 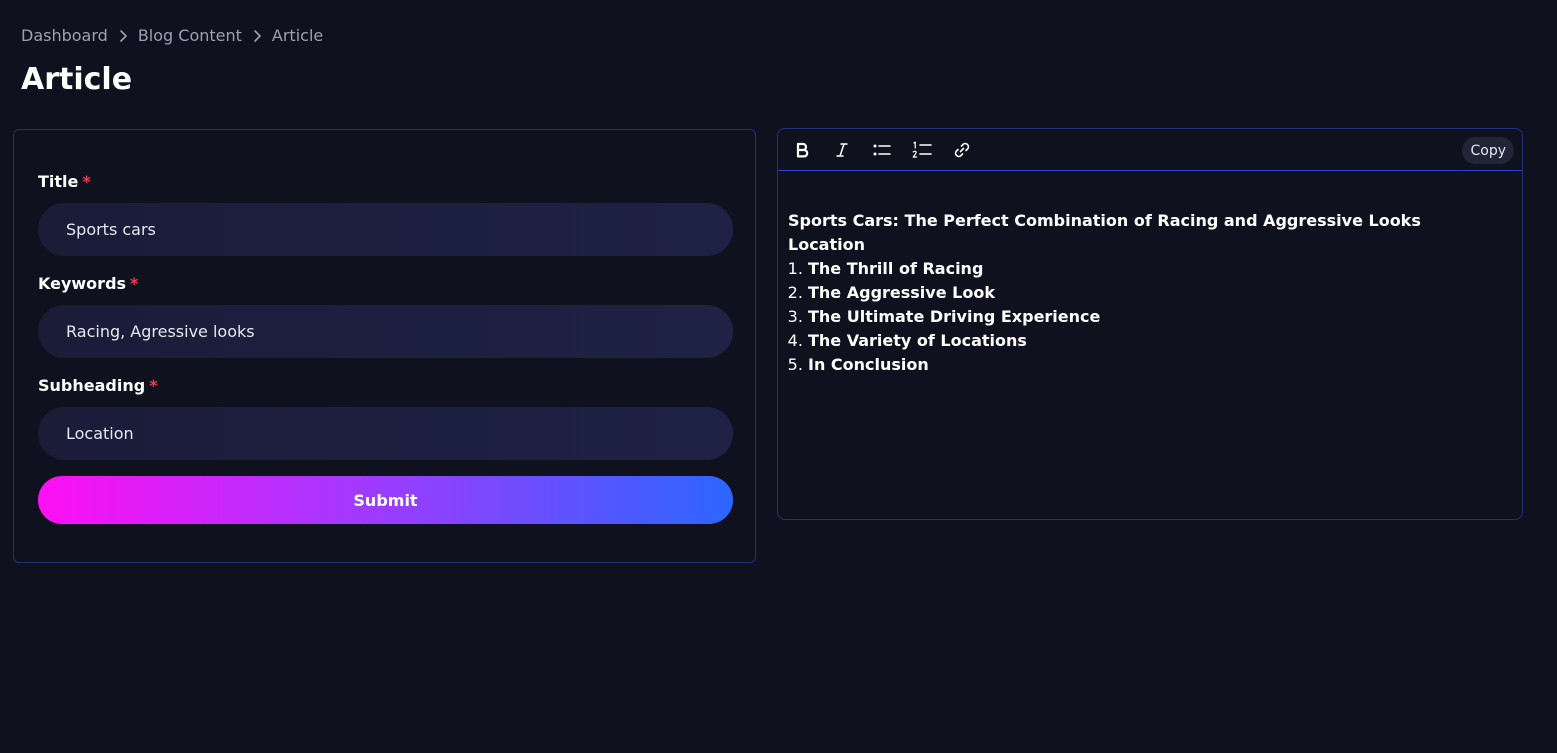 I want to click on italic-button, so click(x=842, y=150).